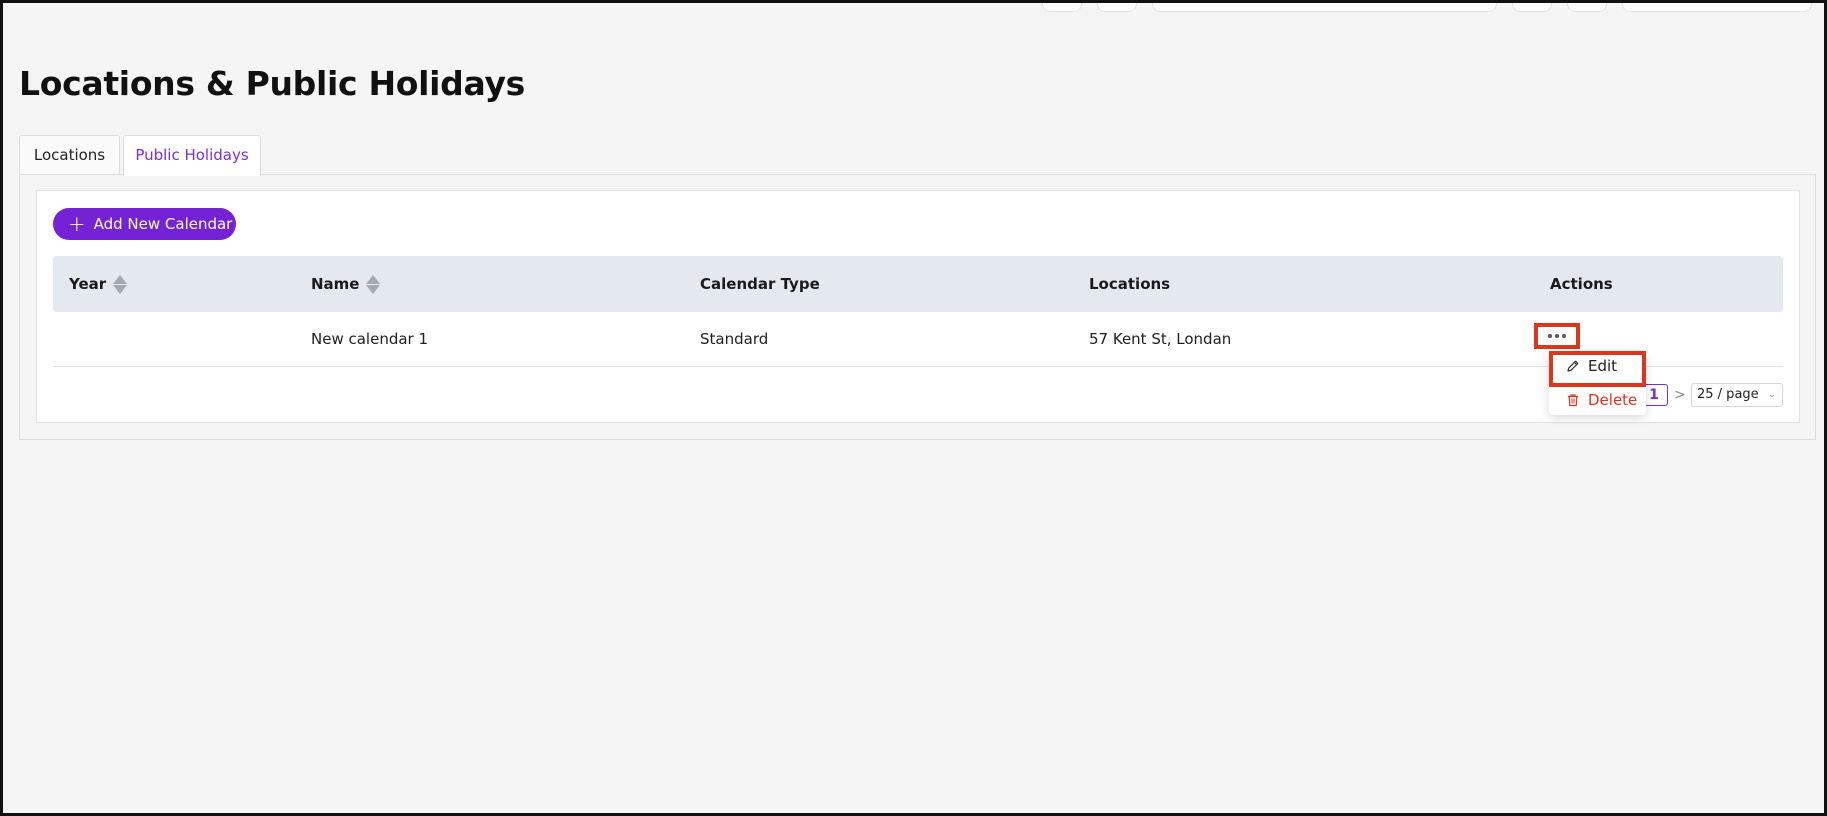 The height and width of the screenshot is (816, 1827). What do you see at coordinates (98, 284) in the screenshot?
I see `column-header-year: Year` at bounding box center [98, 284].